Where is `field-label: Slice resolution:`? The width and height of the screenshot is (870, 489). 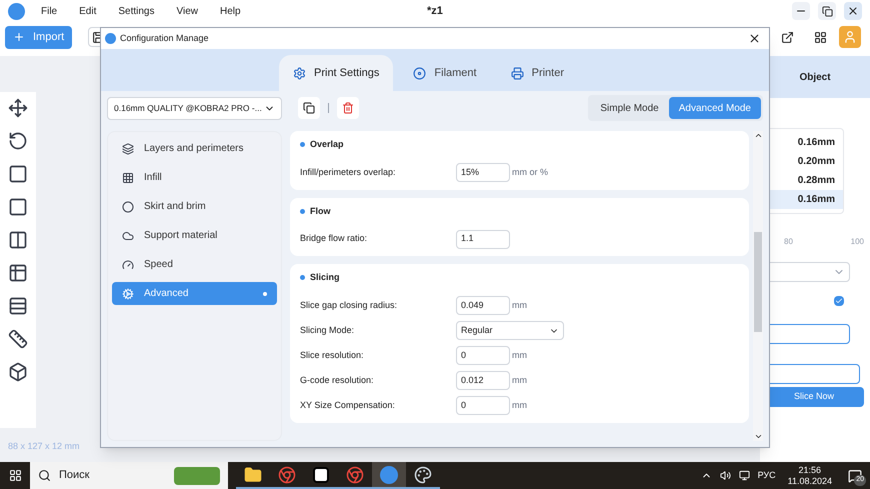 field-label: Slice resolution: is located at coordinates (332, 355).